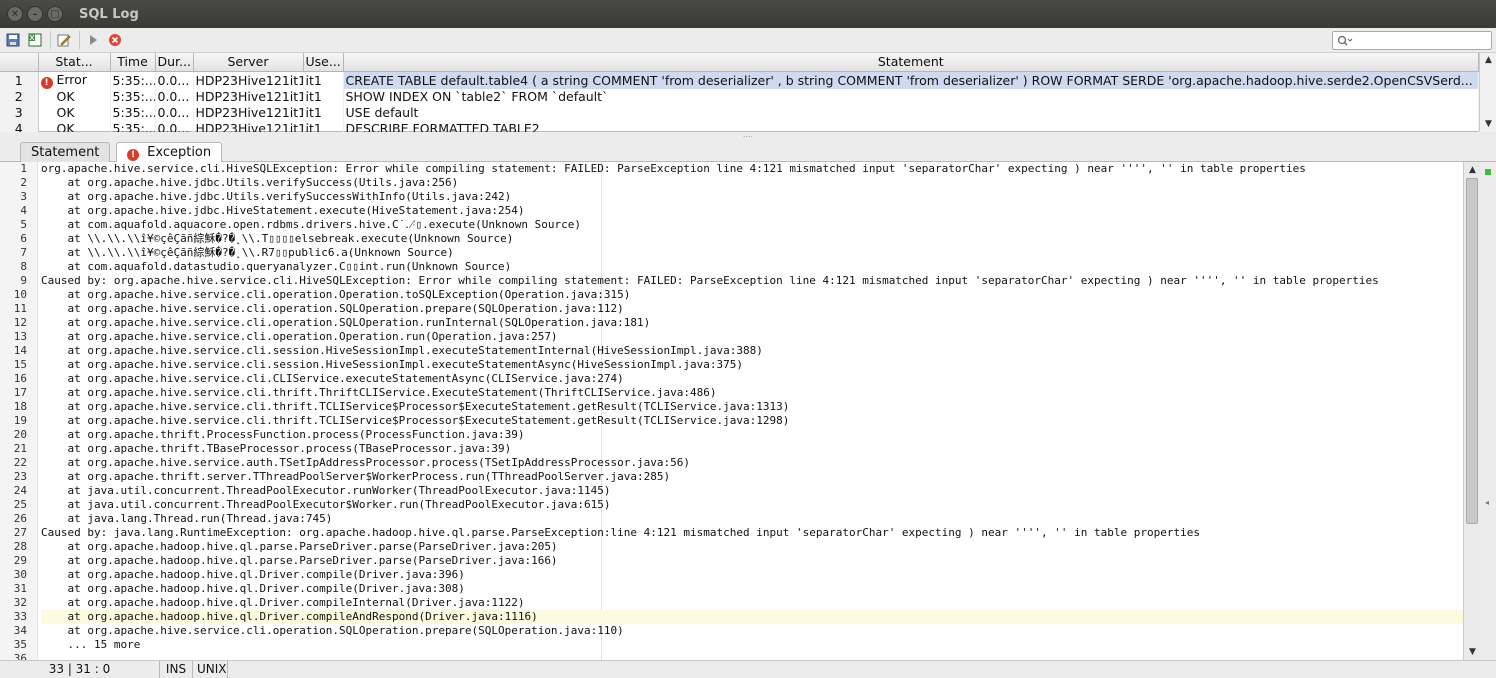 The width and height of the screenshot is (1496, 678). Describe the element at coordinates (169, 152) in the screenshot. I see `tab-exception: ! Exception` at that location.